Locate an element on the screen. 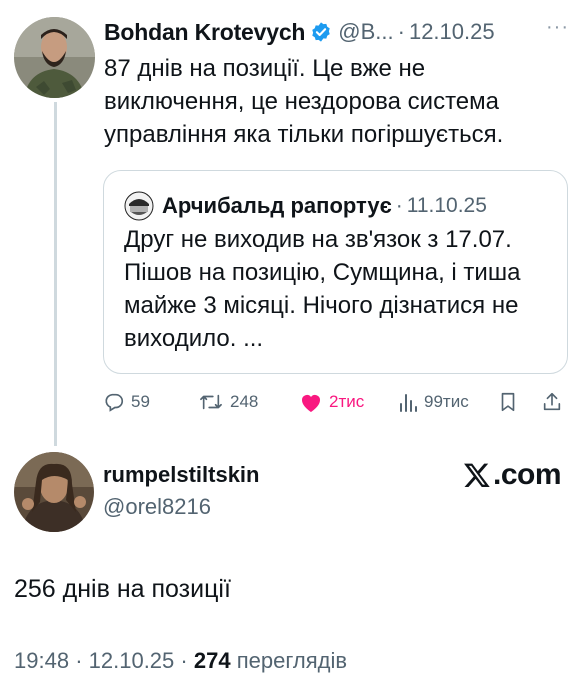 This screenshot has width=581, height=675. reply-meta: 19:48 · 12.10.25 · 274 переглядів is located at coordinates (180, 661).